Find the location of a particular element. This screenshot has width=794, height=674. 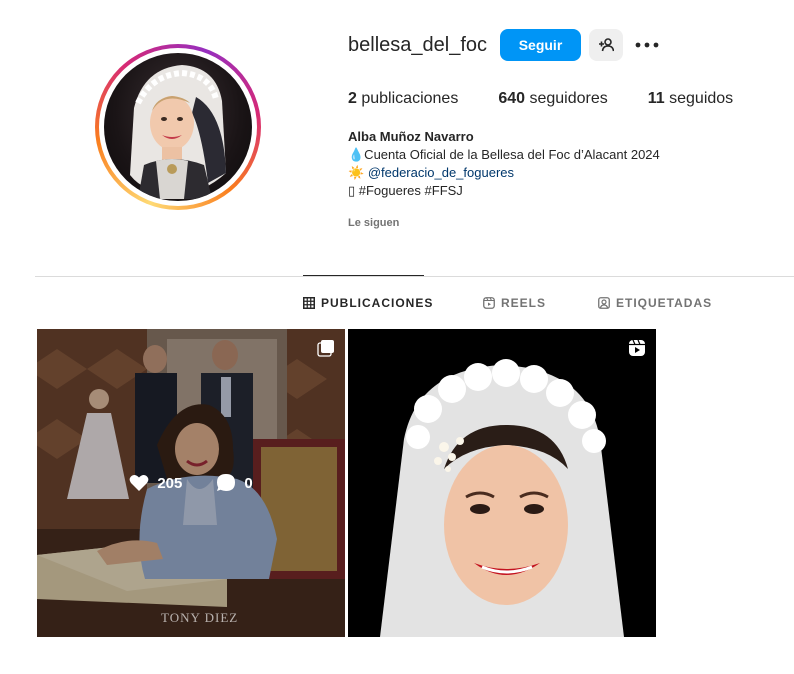

bio-line-3: ▯ #Fogueres #FFSJ is located at coordinates (405, 190).